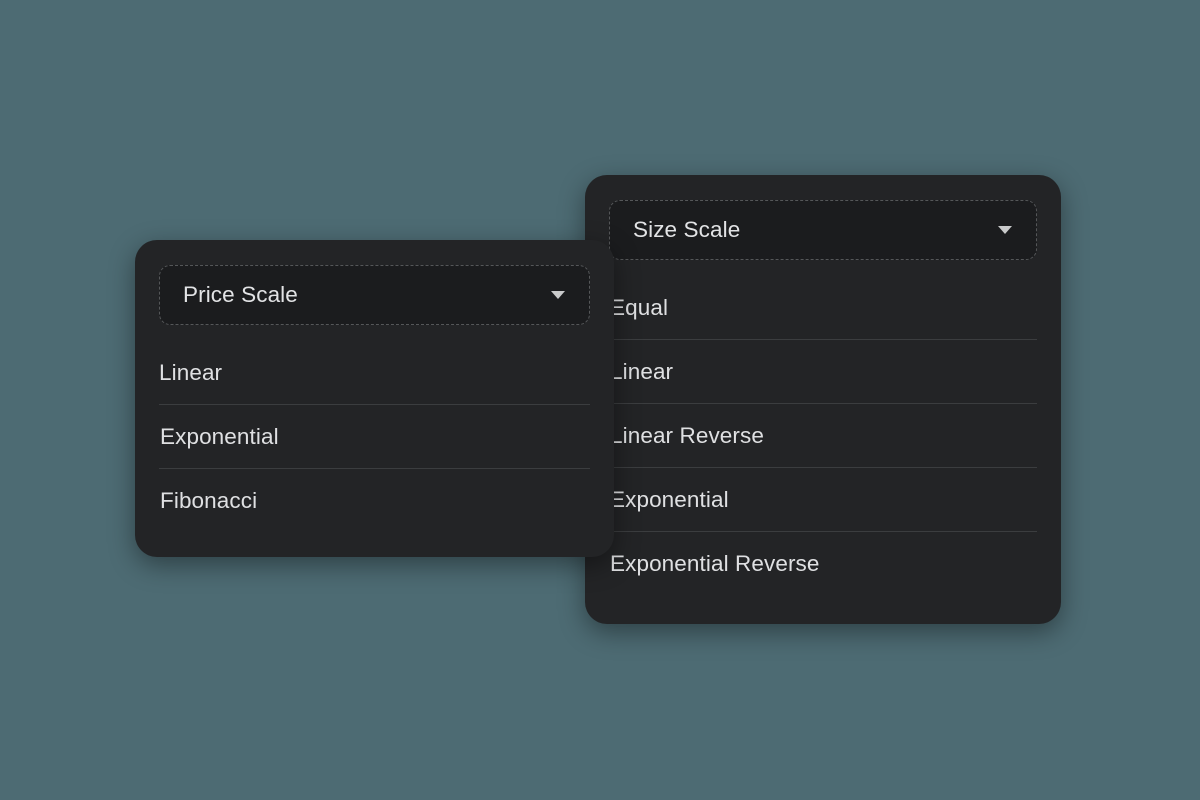 The image size is (1200, 800). I want to click on option-item-fibonacci: Fibonacci, so click(374, 501).